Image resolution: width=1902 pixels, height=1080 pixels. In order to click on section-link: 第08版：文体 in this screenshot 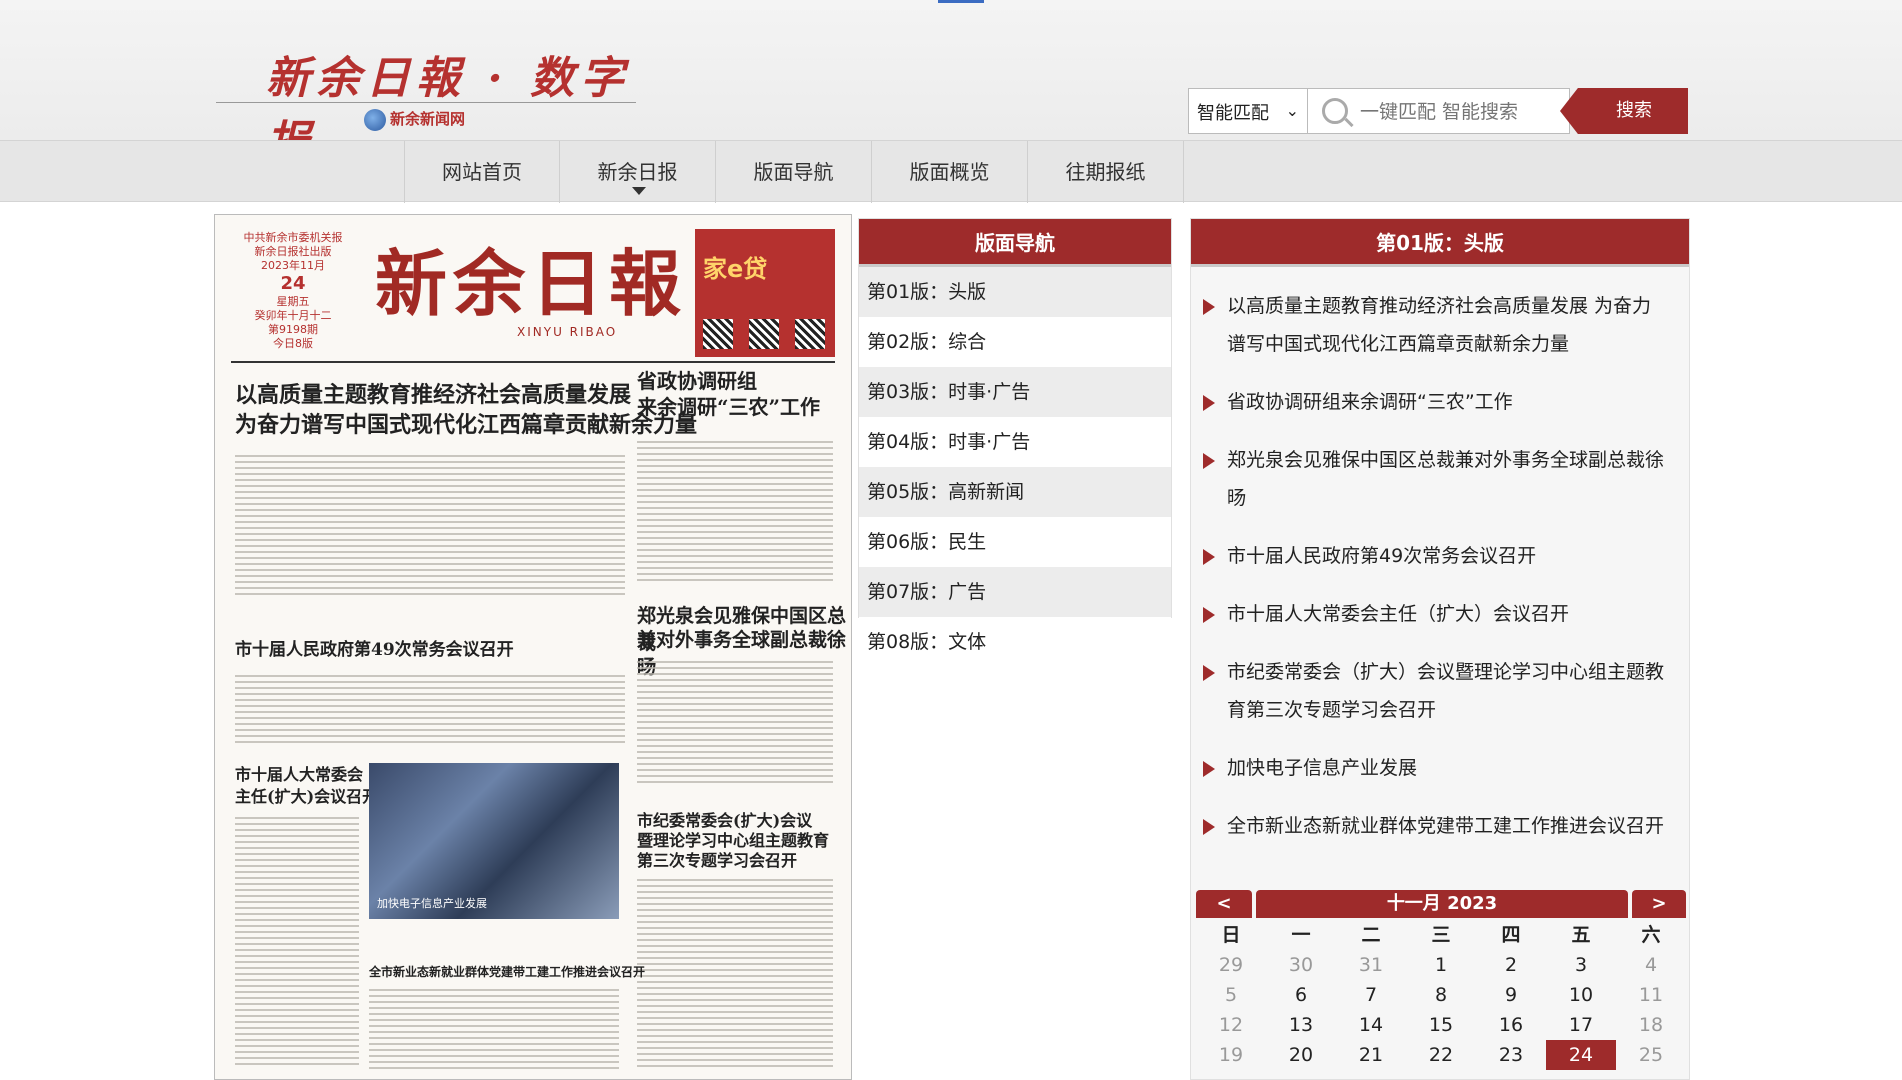, I will do `click(1015, 642)`.